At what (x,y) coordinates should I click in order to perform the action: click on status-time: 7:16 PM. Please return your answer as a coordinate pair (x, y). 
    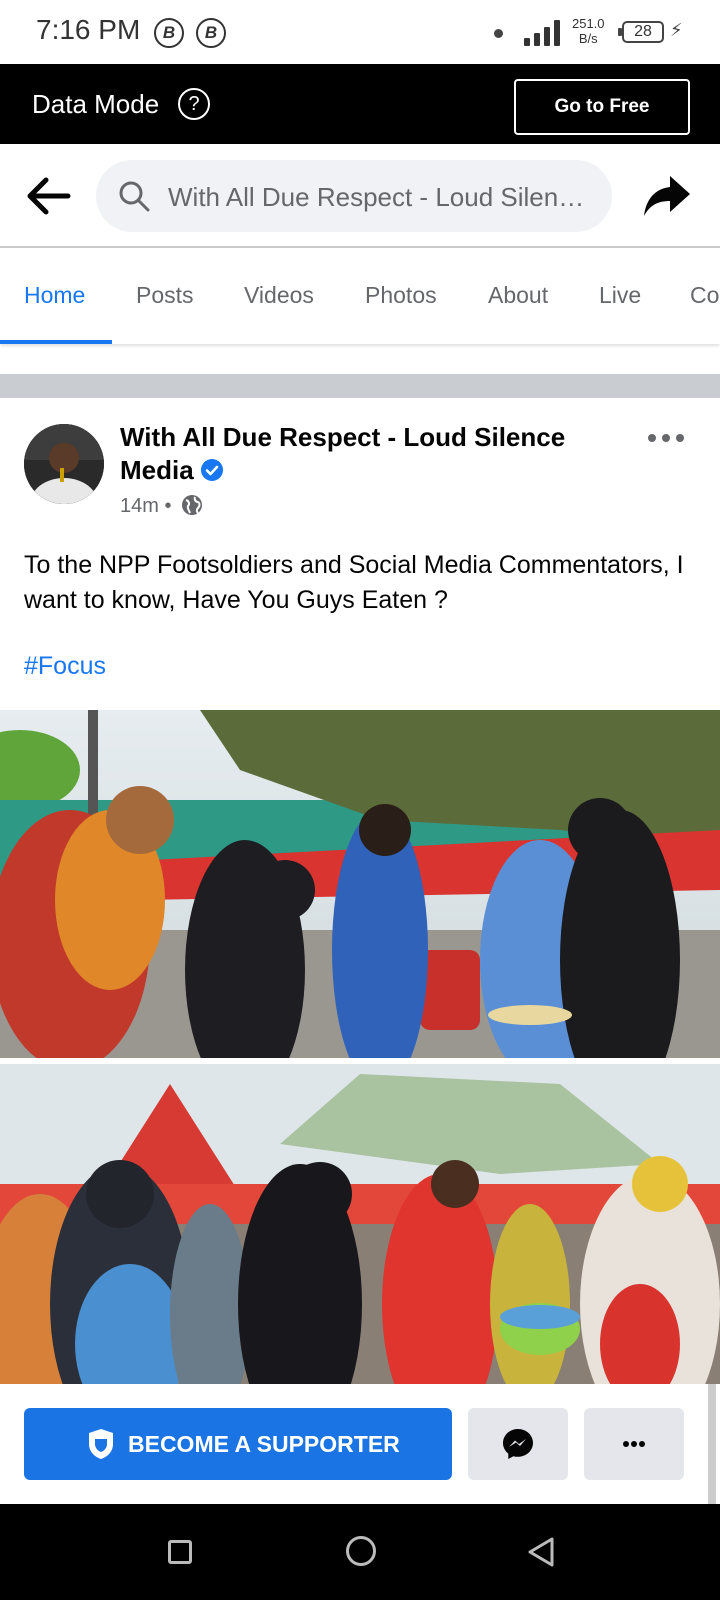
    Looking at the image, I should click on (88, 29).